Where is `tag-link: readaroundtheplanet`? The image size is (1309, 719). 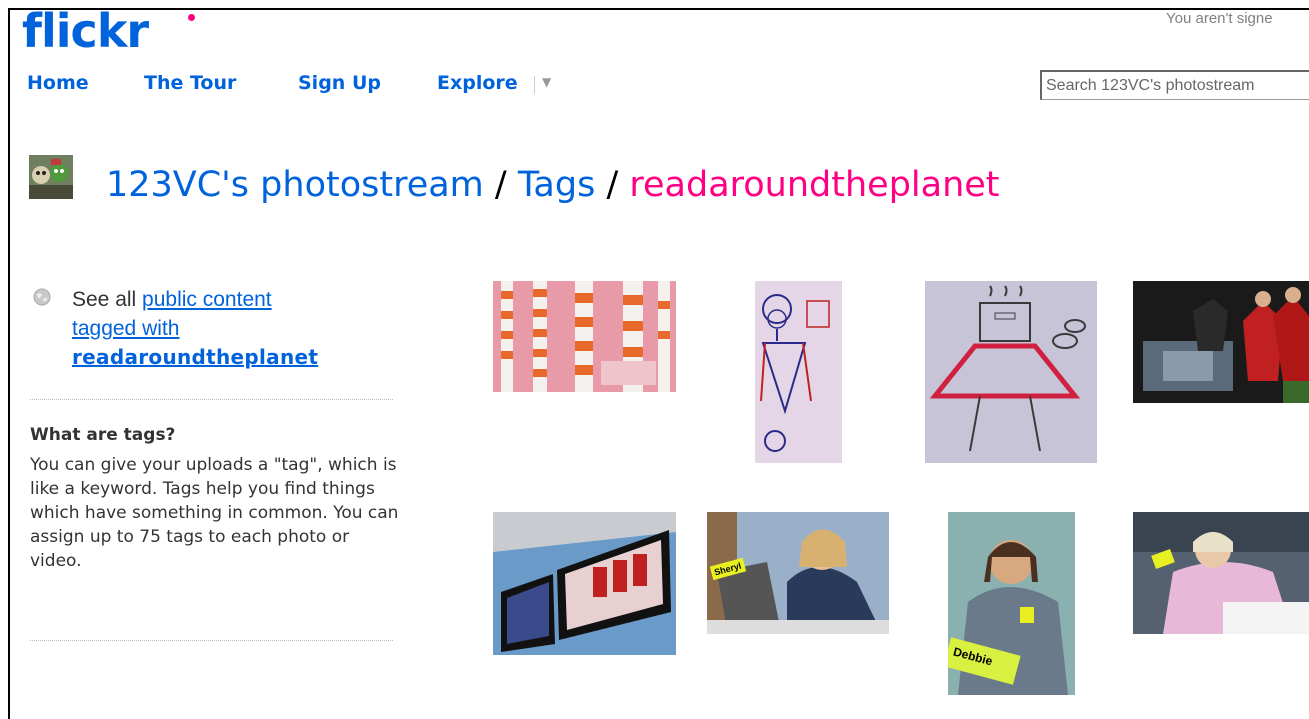 tag-link: readaroundtheplanet is located at coordinates (195, 357).